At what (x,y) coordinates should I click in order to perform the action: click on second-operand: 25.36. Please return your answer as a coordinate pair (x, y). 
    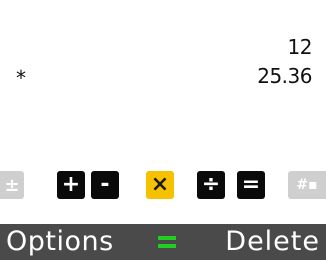
    Looking at the image, I should click on (284, 76).